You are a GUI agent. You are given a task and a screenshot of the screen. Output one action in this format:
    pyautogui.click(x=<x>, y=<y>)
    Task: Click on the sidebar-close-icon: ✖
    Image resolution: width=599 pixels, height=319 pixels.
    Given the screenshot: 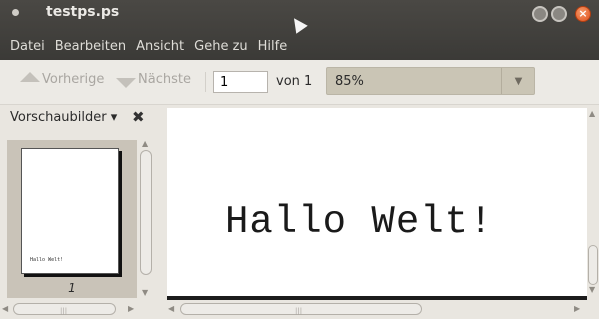 What is the action you would take?
    pyautogui.click(x=138, y=117)
    